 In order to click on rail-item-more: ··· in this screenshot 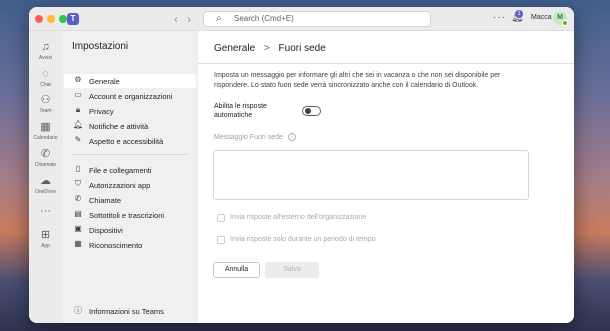, I will do `click(45, 211)`.